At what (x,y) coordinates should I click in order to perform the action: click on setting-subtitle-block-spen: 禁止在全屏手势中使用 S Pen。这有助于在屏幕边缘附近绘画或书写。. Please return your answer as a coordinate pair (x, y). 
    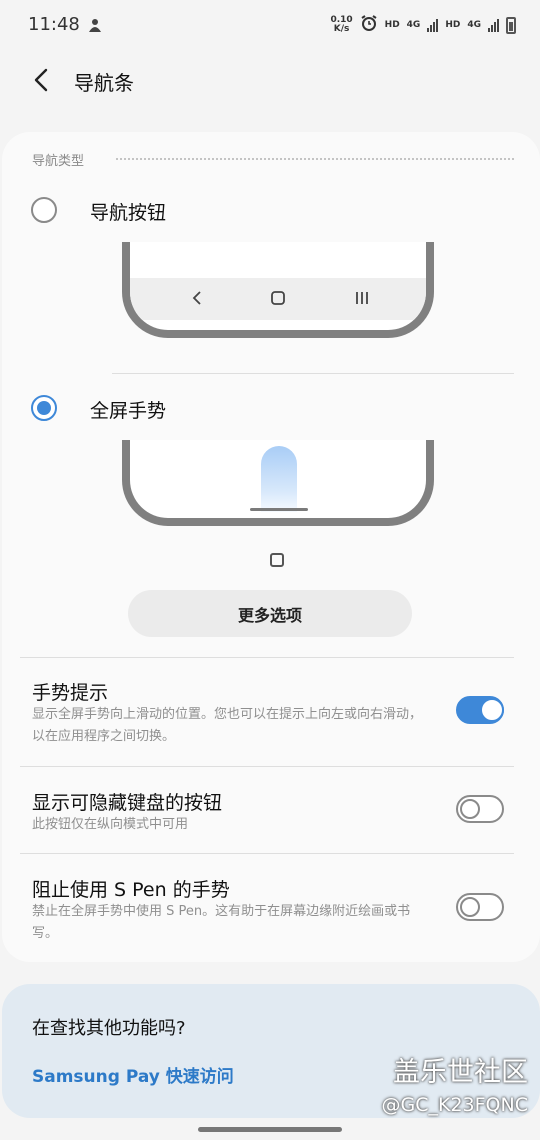
    Looking at the image, I should click on (221, 922).